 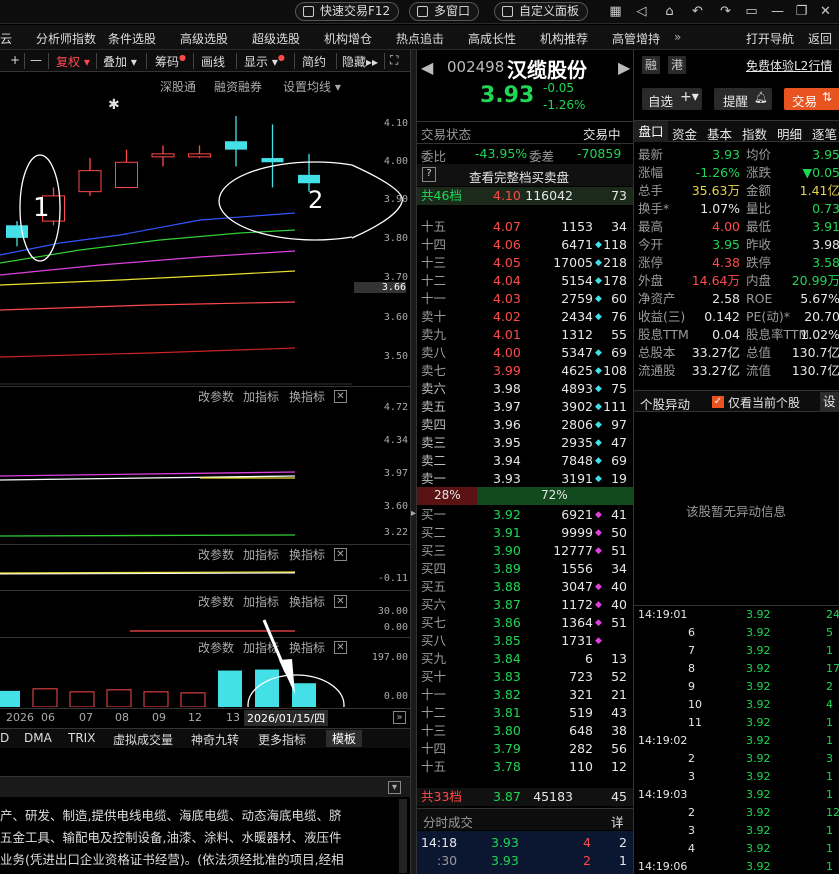 What do you see at coordinates (204, 38) in the screenshot?
I see `menu-item-advanced: 高级选股` at bounding box center [204, 38].